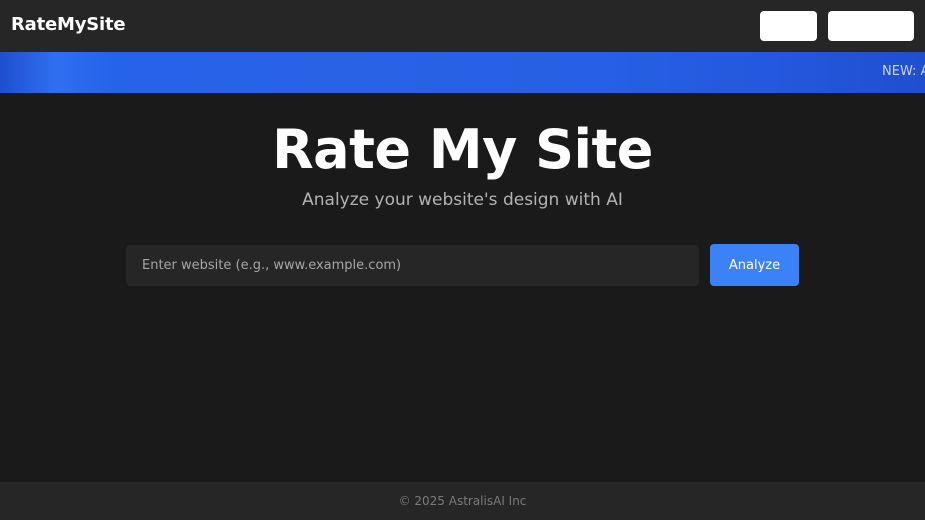  I want to click on website-url-input, so click(412, 265).